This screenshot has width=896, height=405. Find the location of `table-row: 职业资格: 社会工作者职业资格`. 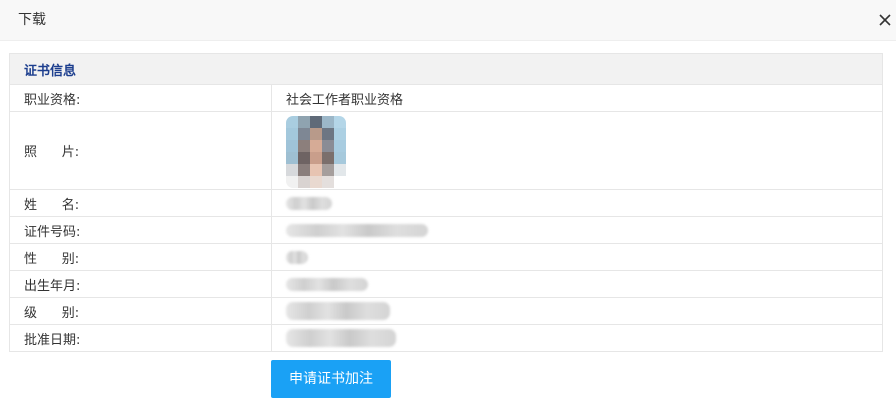

table-row: 职业资格: 社会工作者职业资格 is located at coordinates (446, 98).